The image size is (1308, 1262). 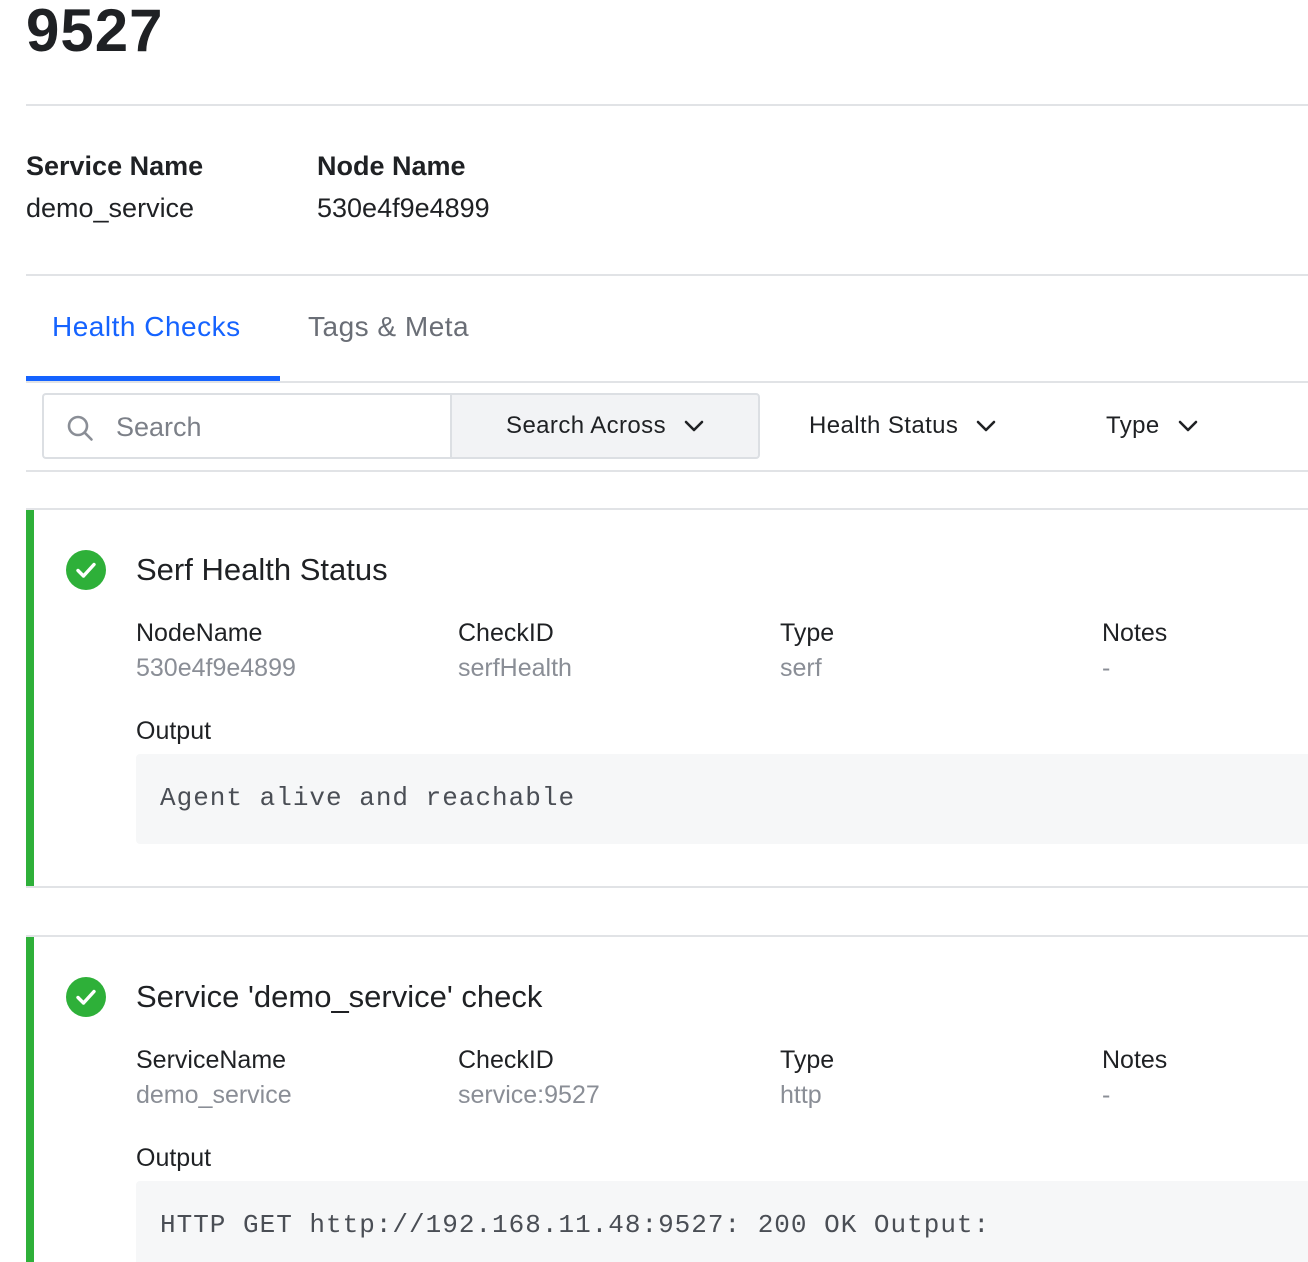 What do you see at coordinates (391, 166) in the screenshot?
I see `node-name-label: Node Name` at bounding box center [391, 166].